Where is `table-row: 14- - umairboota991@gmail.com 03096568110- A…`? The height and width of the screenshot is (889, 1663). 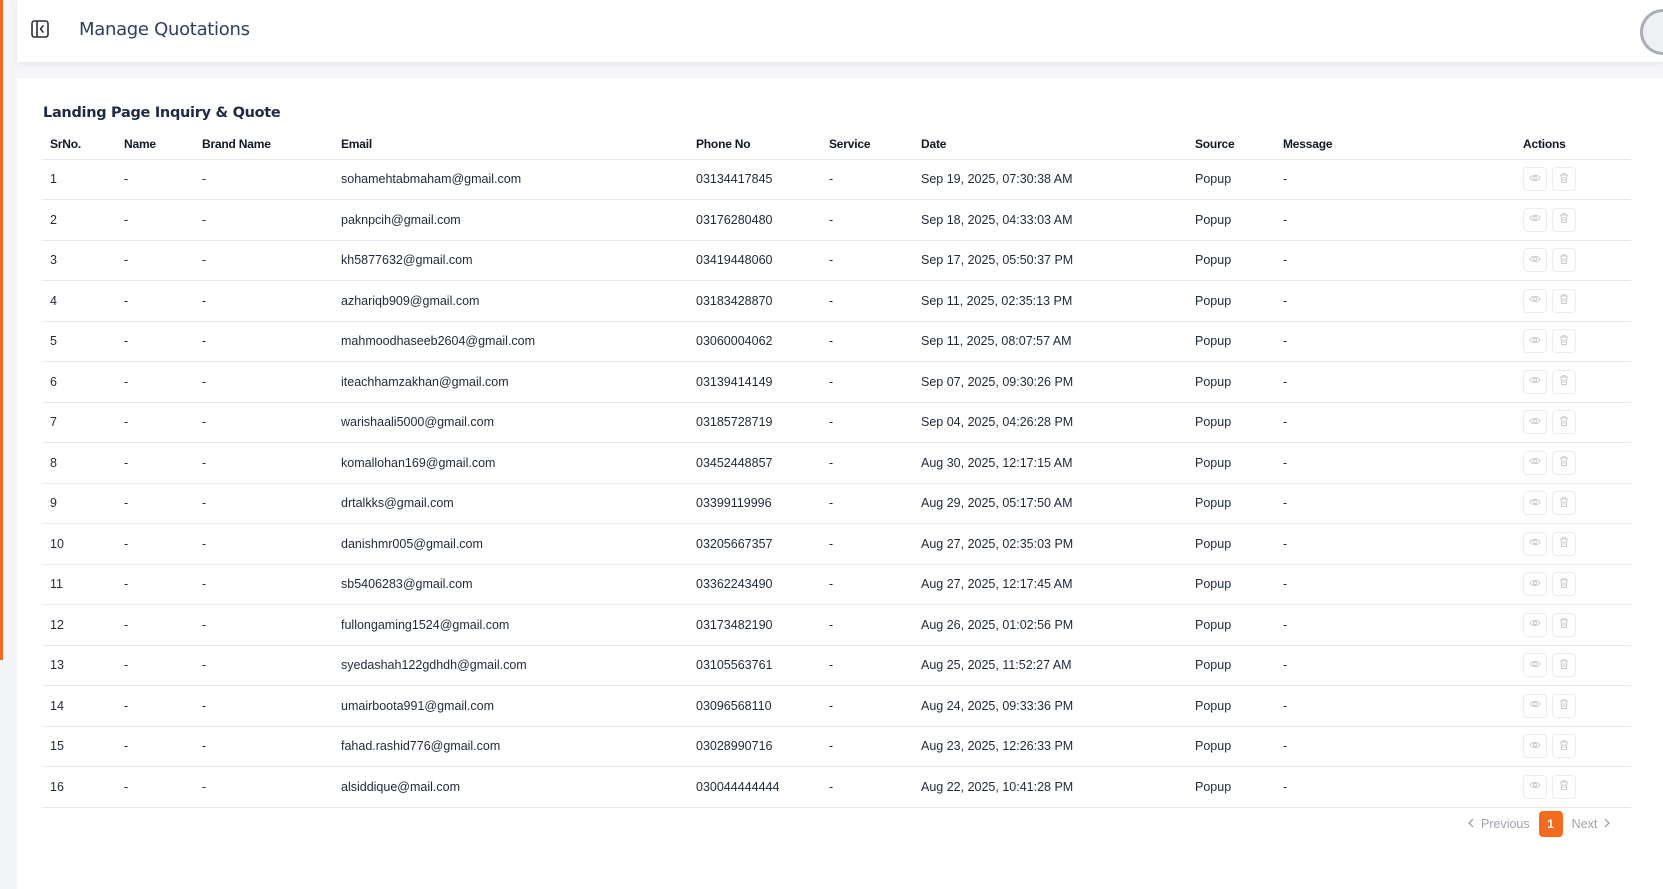
table-row: 14- - umairboota991@gmail.com 03096568110- A… is located at coordinates (837, 706).